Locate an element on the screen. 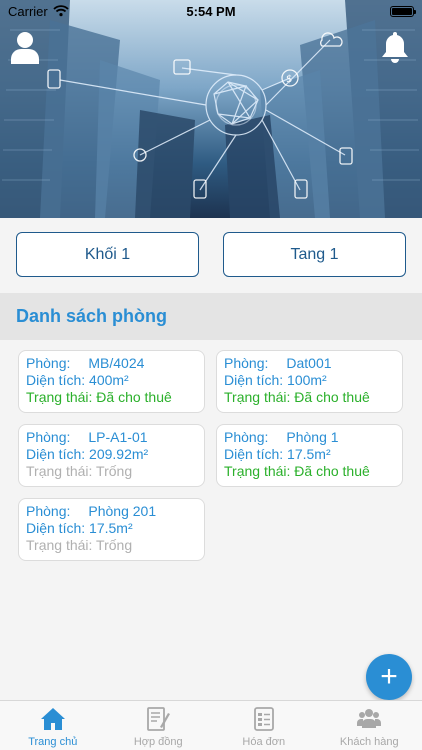 This screenshot has width=422, height=750. add-room-button: + is located at coordinates (389, 677).